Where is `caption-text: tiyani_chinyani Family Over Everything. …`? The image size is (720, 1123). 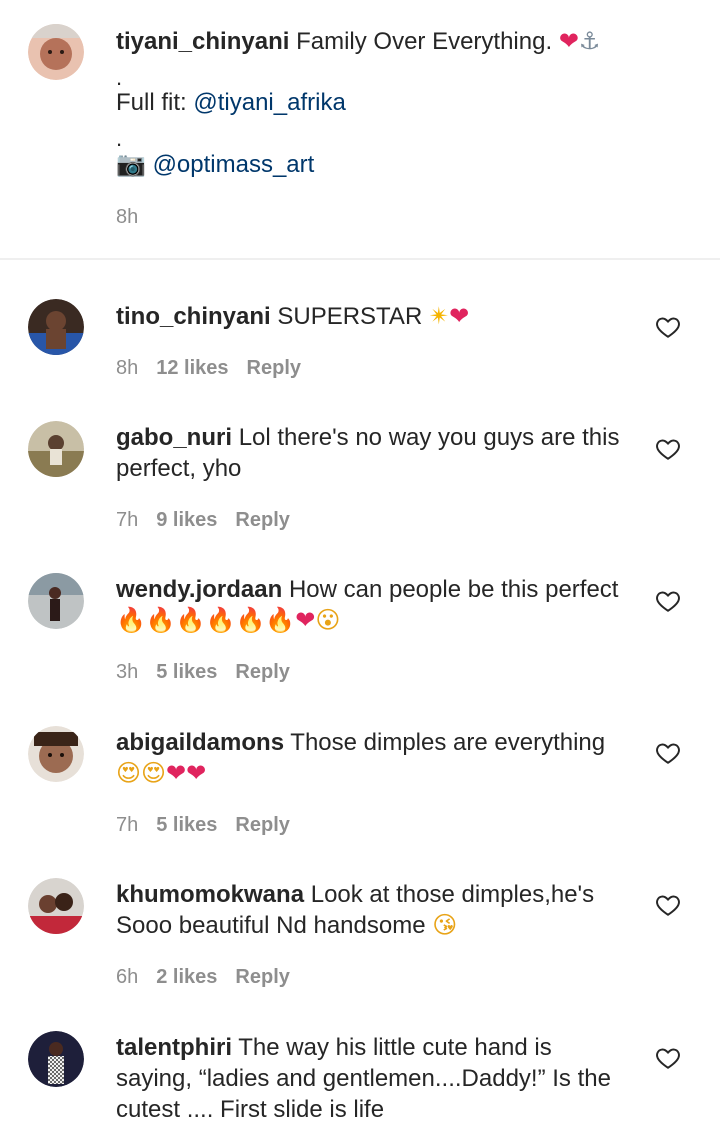 caption-text: tiyani_chinyani Family Over Everything. … is located at coordinates (372, 41).